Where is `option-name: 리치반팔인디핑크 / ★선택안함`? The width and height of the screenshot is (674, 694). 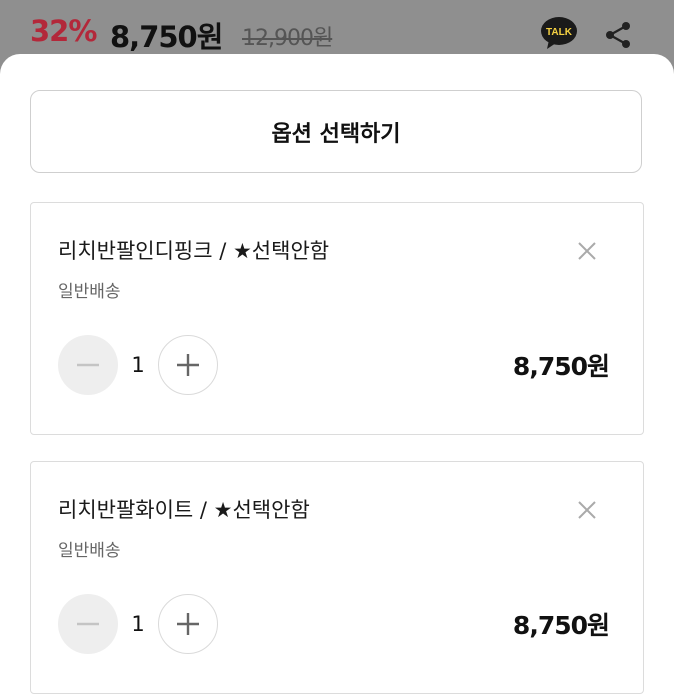
option-name: 리치반팔인디핑크 / ★선택안함 is located at coordinates (194, 251).